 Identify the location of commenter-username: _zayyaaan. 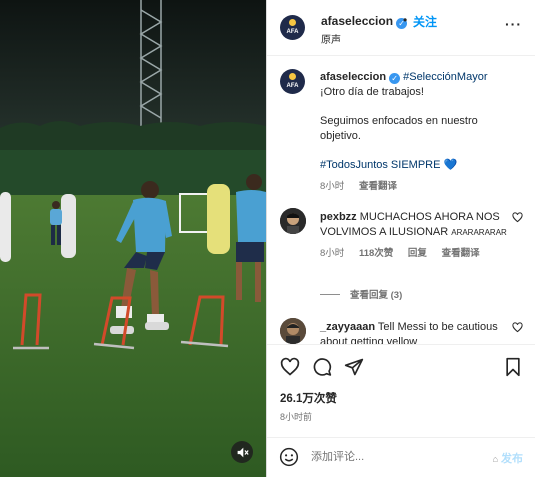
(347, 327).